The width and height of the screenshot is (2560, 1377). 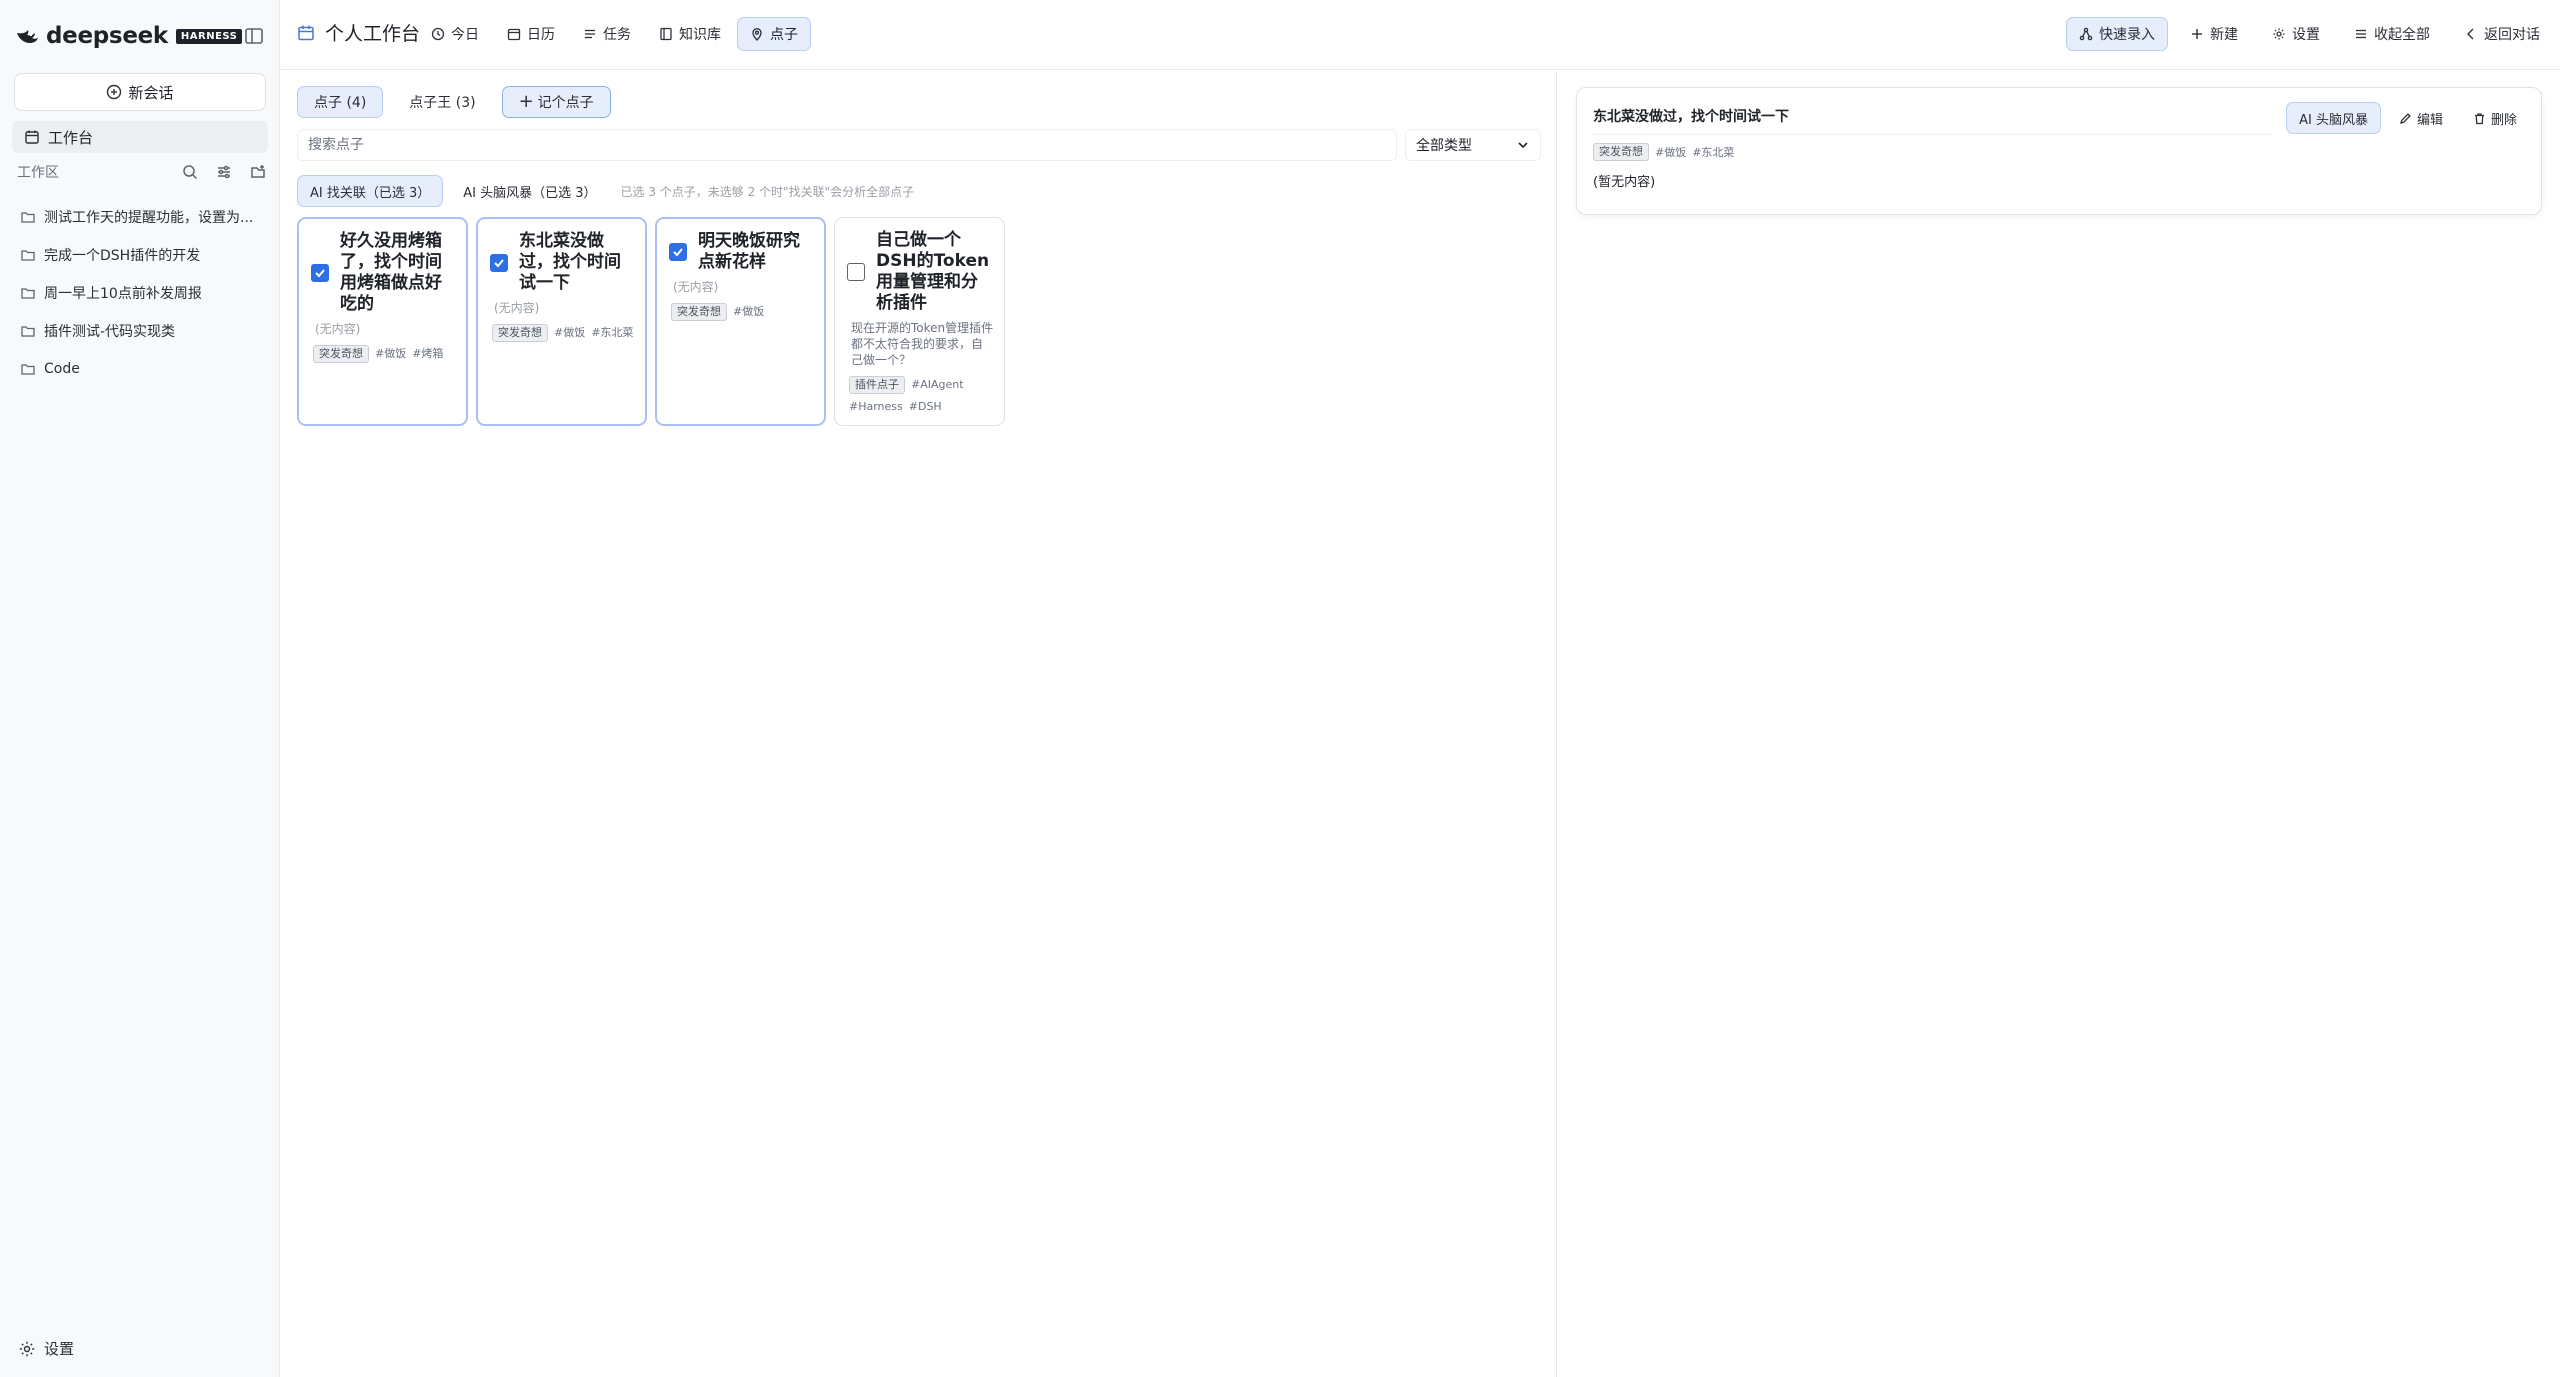 I want to click on top-tabs: 今日 日历 任务 知识库 点子, so click(x=615, y=34).